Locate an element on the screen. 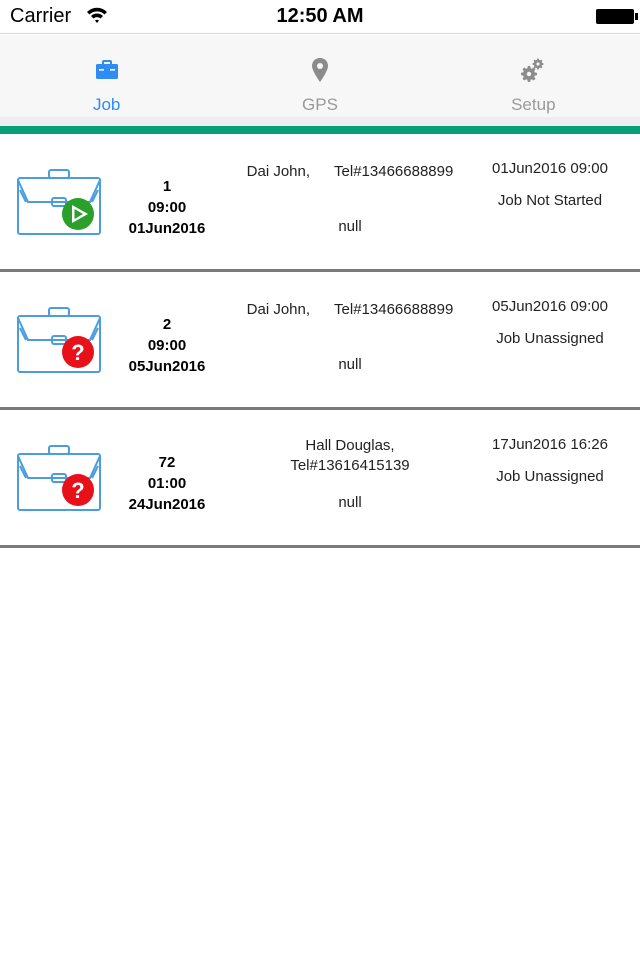  job-date: 24Jun2016 is located at coordinates (167, 504).